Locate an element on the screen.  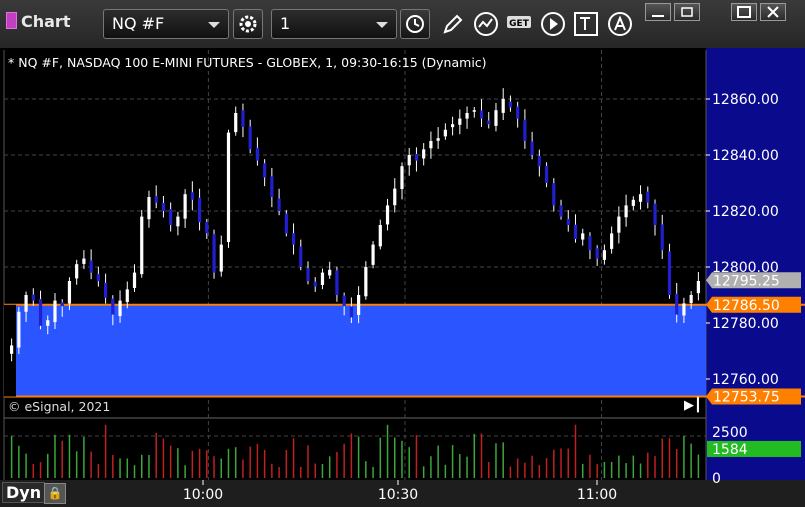
price-marker-label: 12753.75 is located at coordinates (746, 398).